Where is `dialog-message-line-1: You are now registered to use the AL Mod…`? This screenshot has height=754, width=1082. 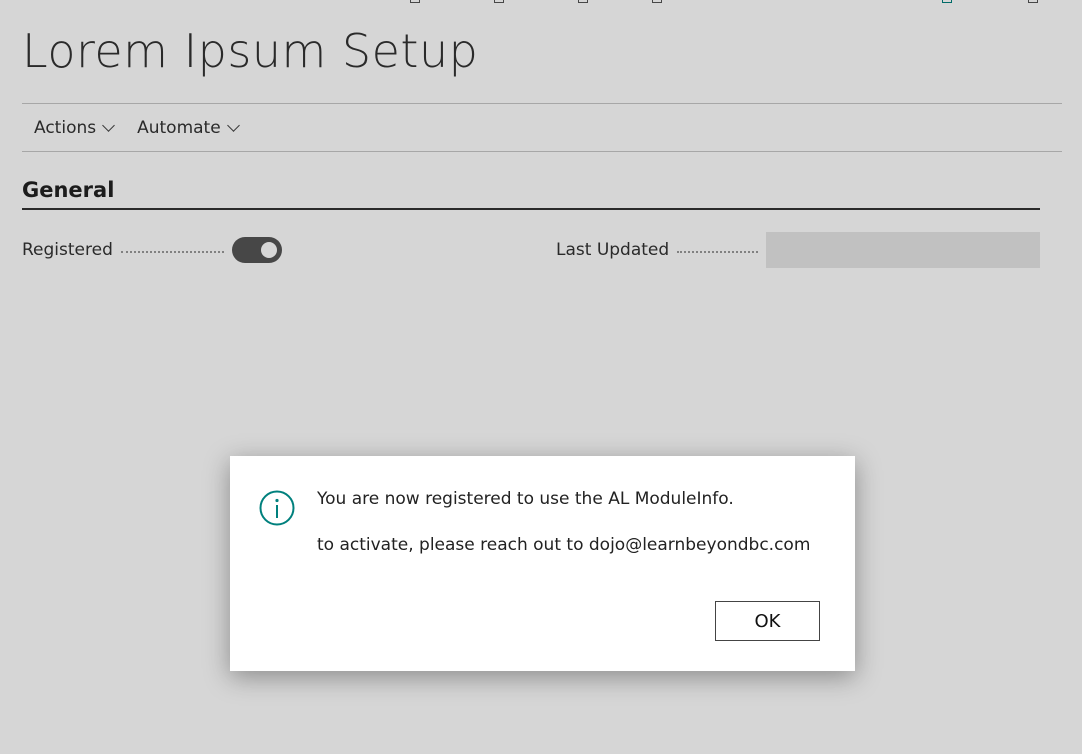
dialog-message-line-1: You are now registered to use the AL Mod… is located at coordinates (525, 499).